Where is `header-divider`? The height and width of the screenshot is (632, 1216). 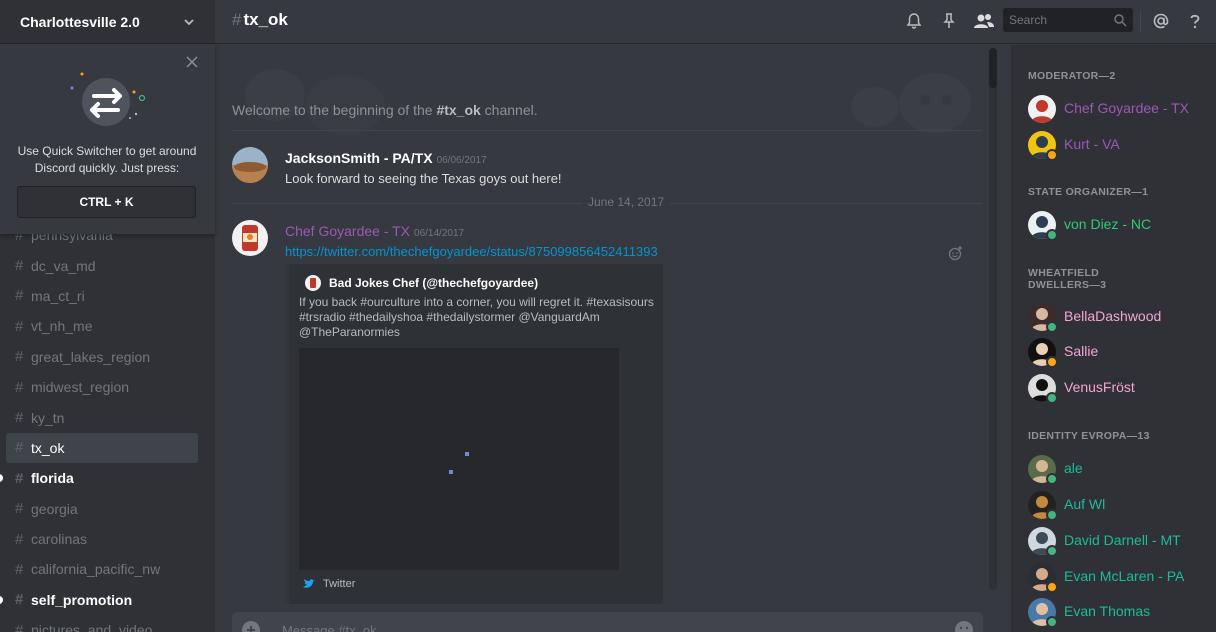
header-divider is located at coordinates (1140, 21).